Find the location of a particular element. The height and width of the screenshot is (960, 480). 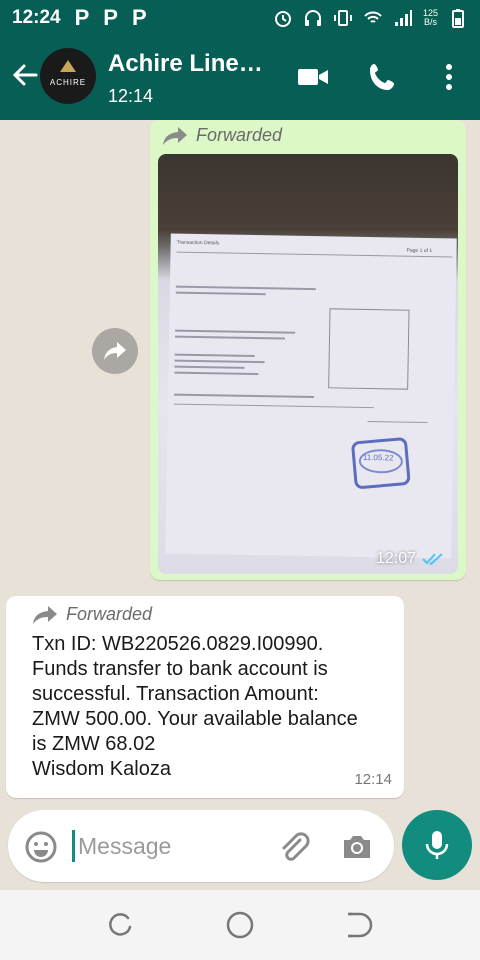

voice-message-button is located at coordinates (437, 845).